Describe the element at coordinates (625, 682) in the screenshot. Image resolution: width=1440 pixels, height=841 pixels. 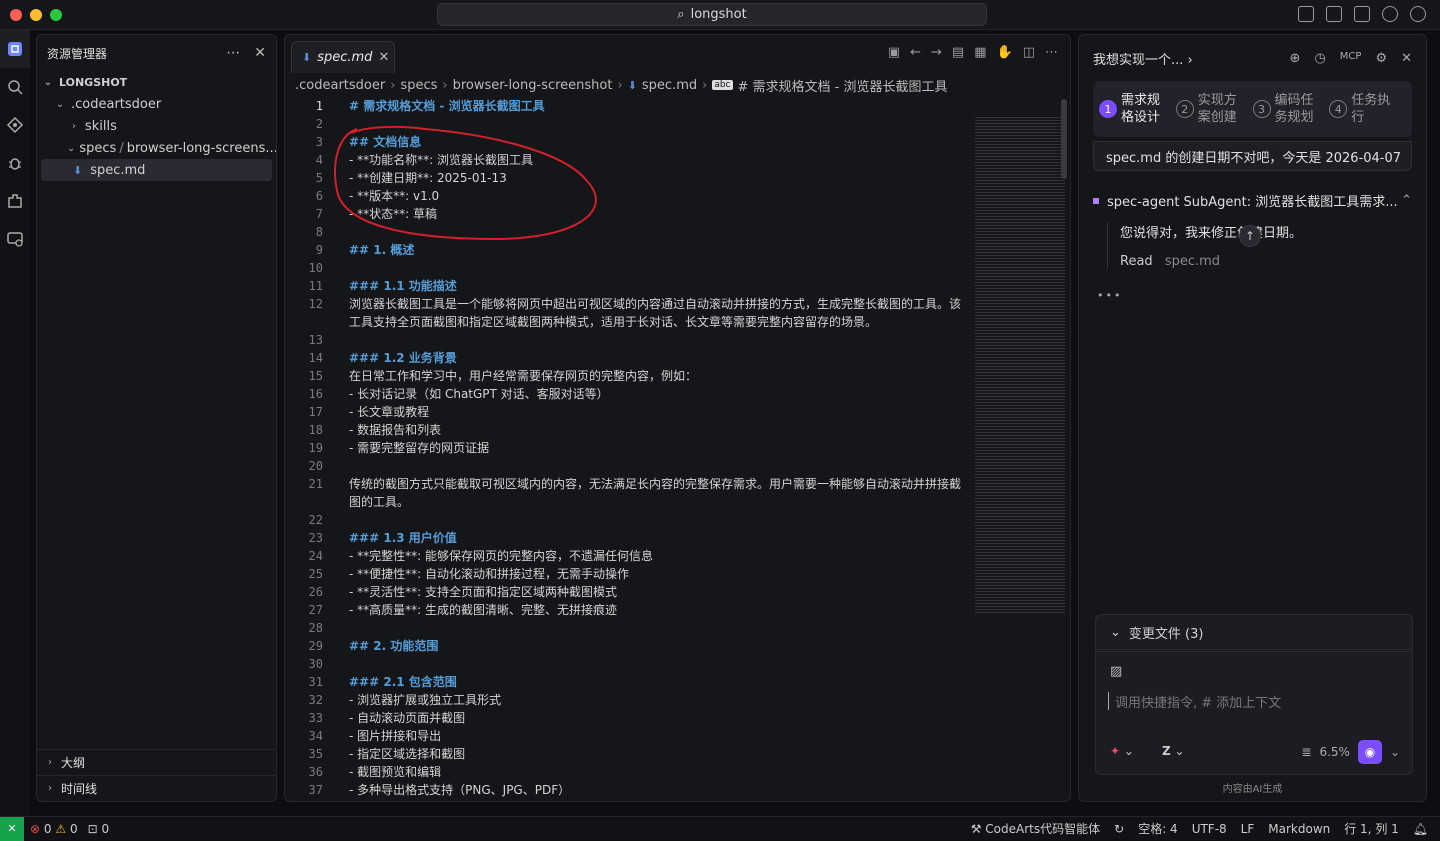
I see `code-line: 31 ### 2.1 包含范围` at that location.